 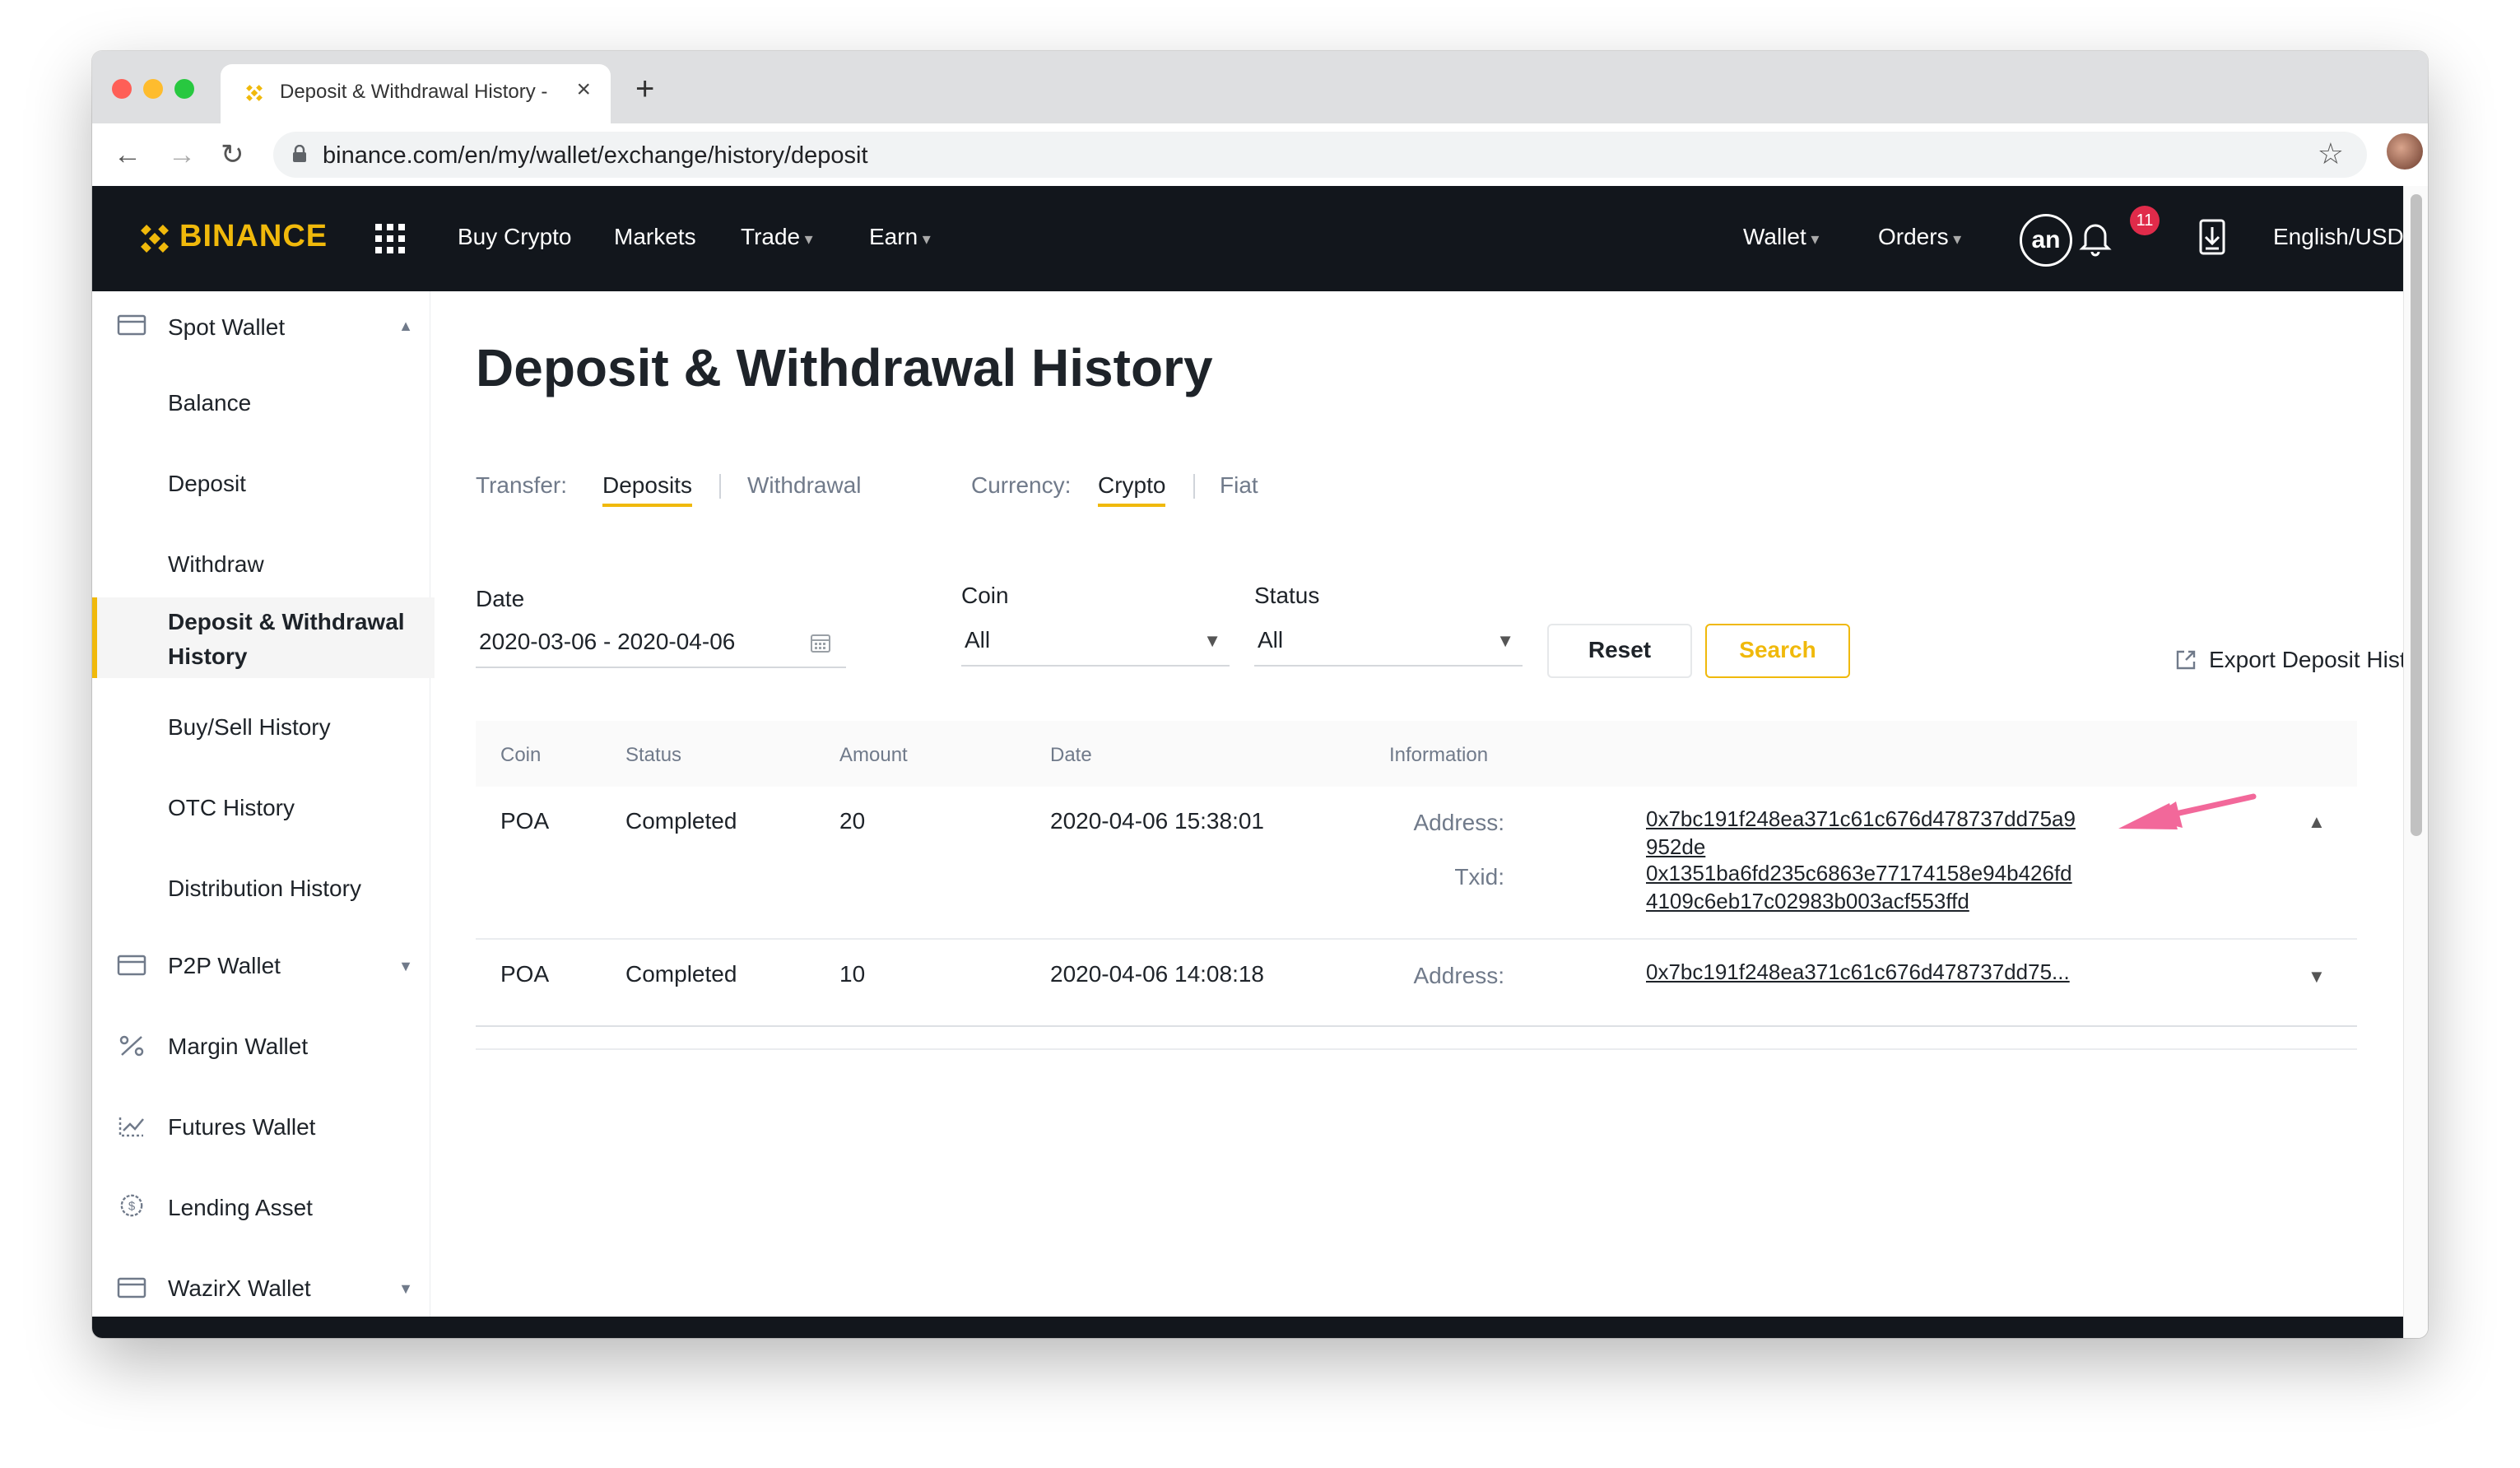 I want to click on calendar-icon, so click(x=820, y=643).